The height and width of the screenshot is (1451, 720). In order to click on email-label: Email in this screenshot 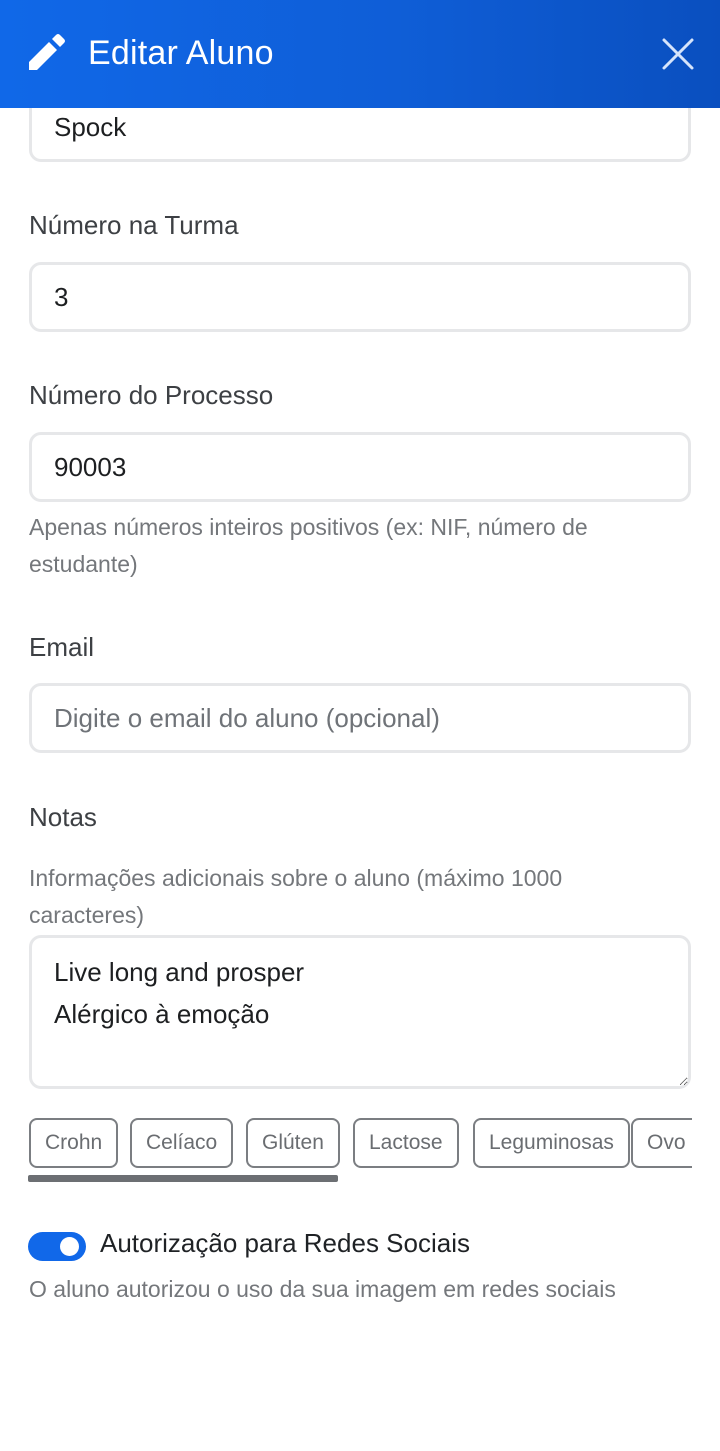, I will do `click(62, 647)`.